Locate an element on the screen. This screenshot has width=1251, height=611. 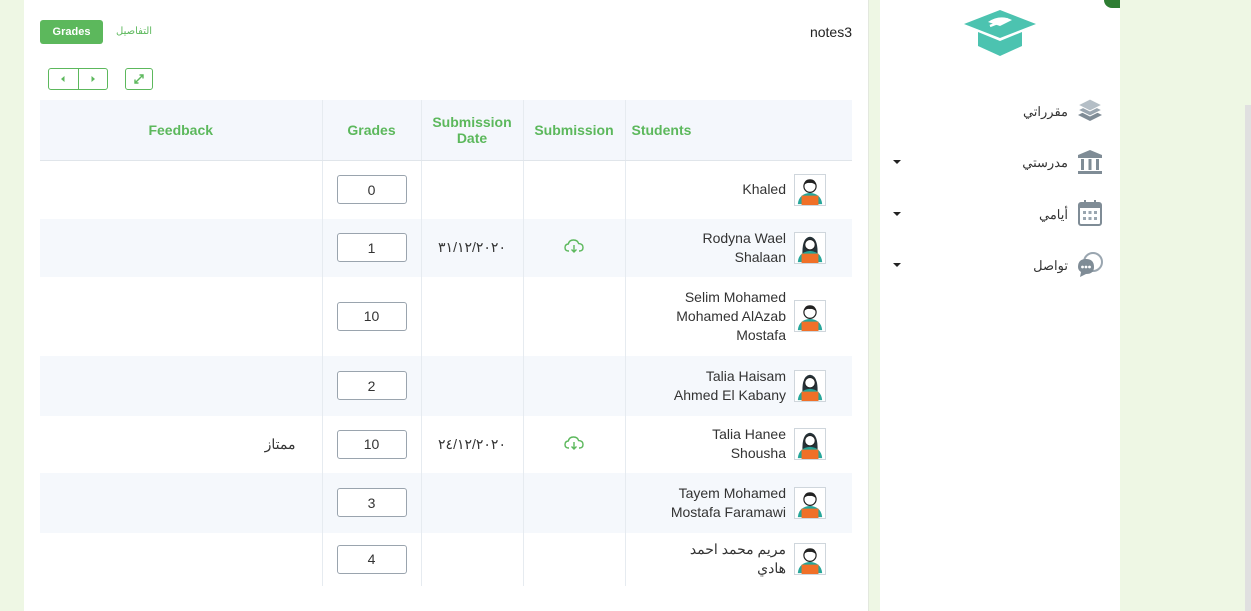
table-row: Tayem Mohamed Mostafa Faramawi is located at coordinates (446, 502).